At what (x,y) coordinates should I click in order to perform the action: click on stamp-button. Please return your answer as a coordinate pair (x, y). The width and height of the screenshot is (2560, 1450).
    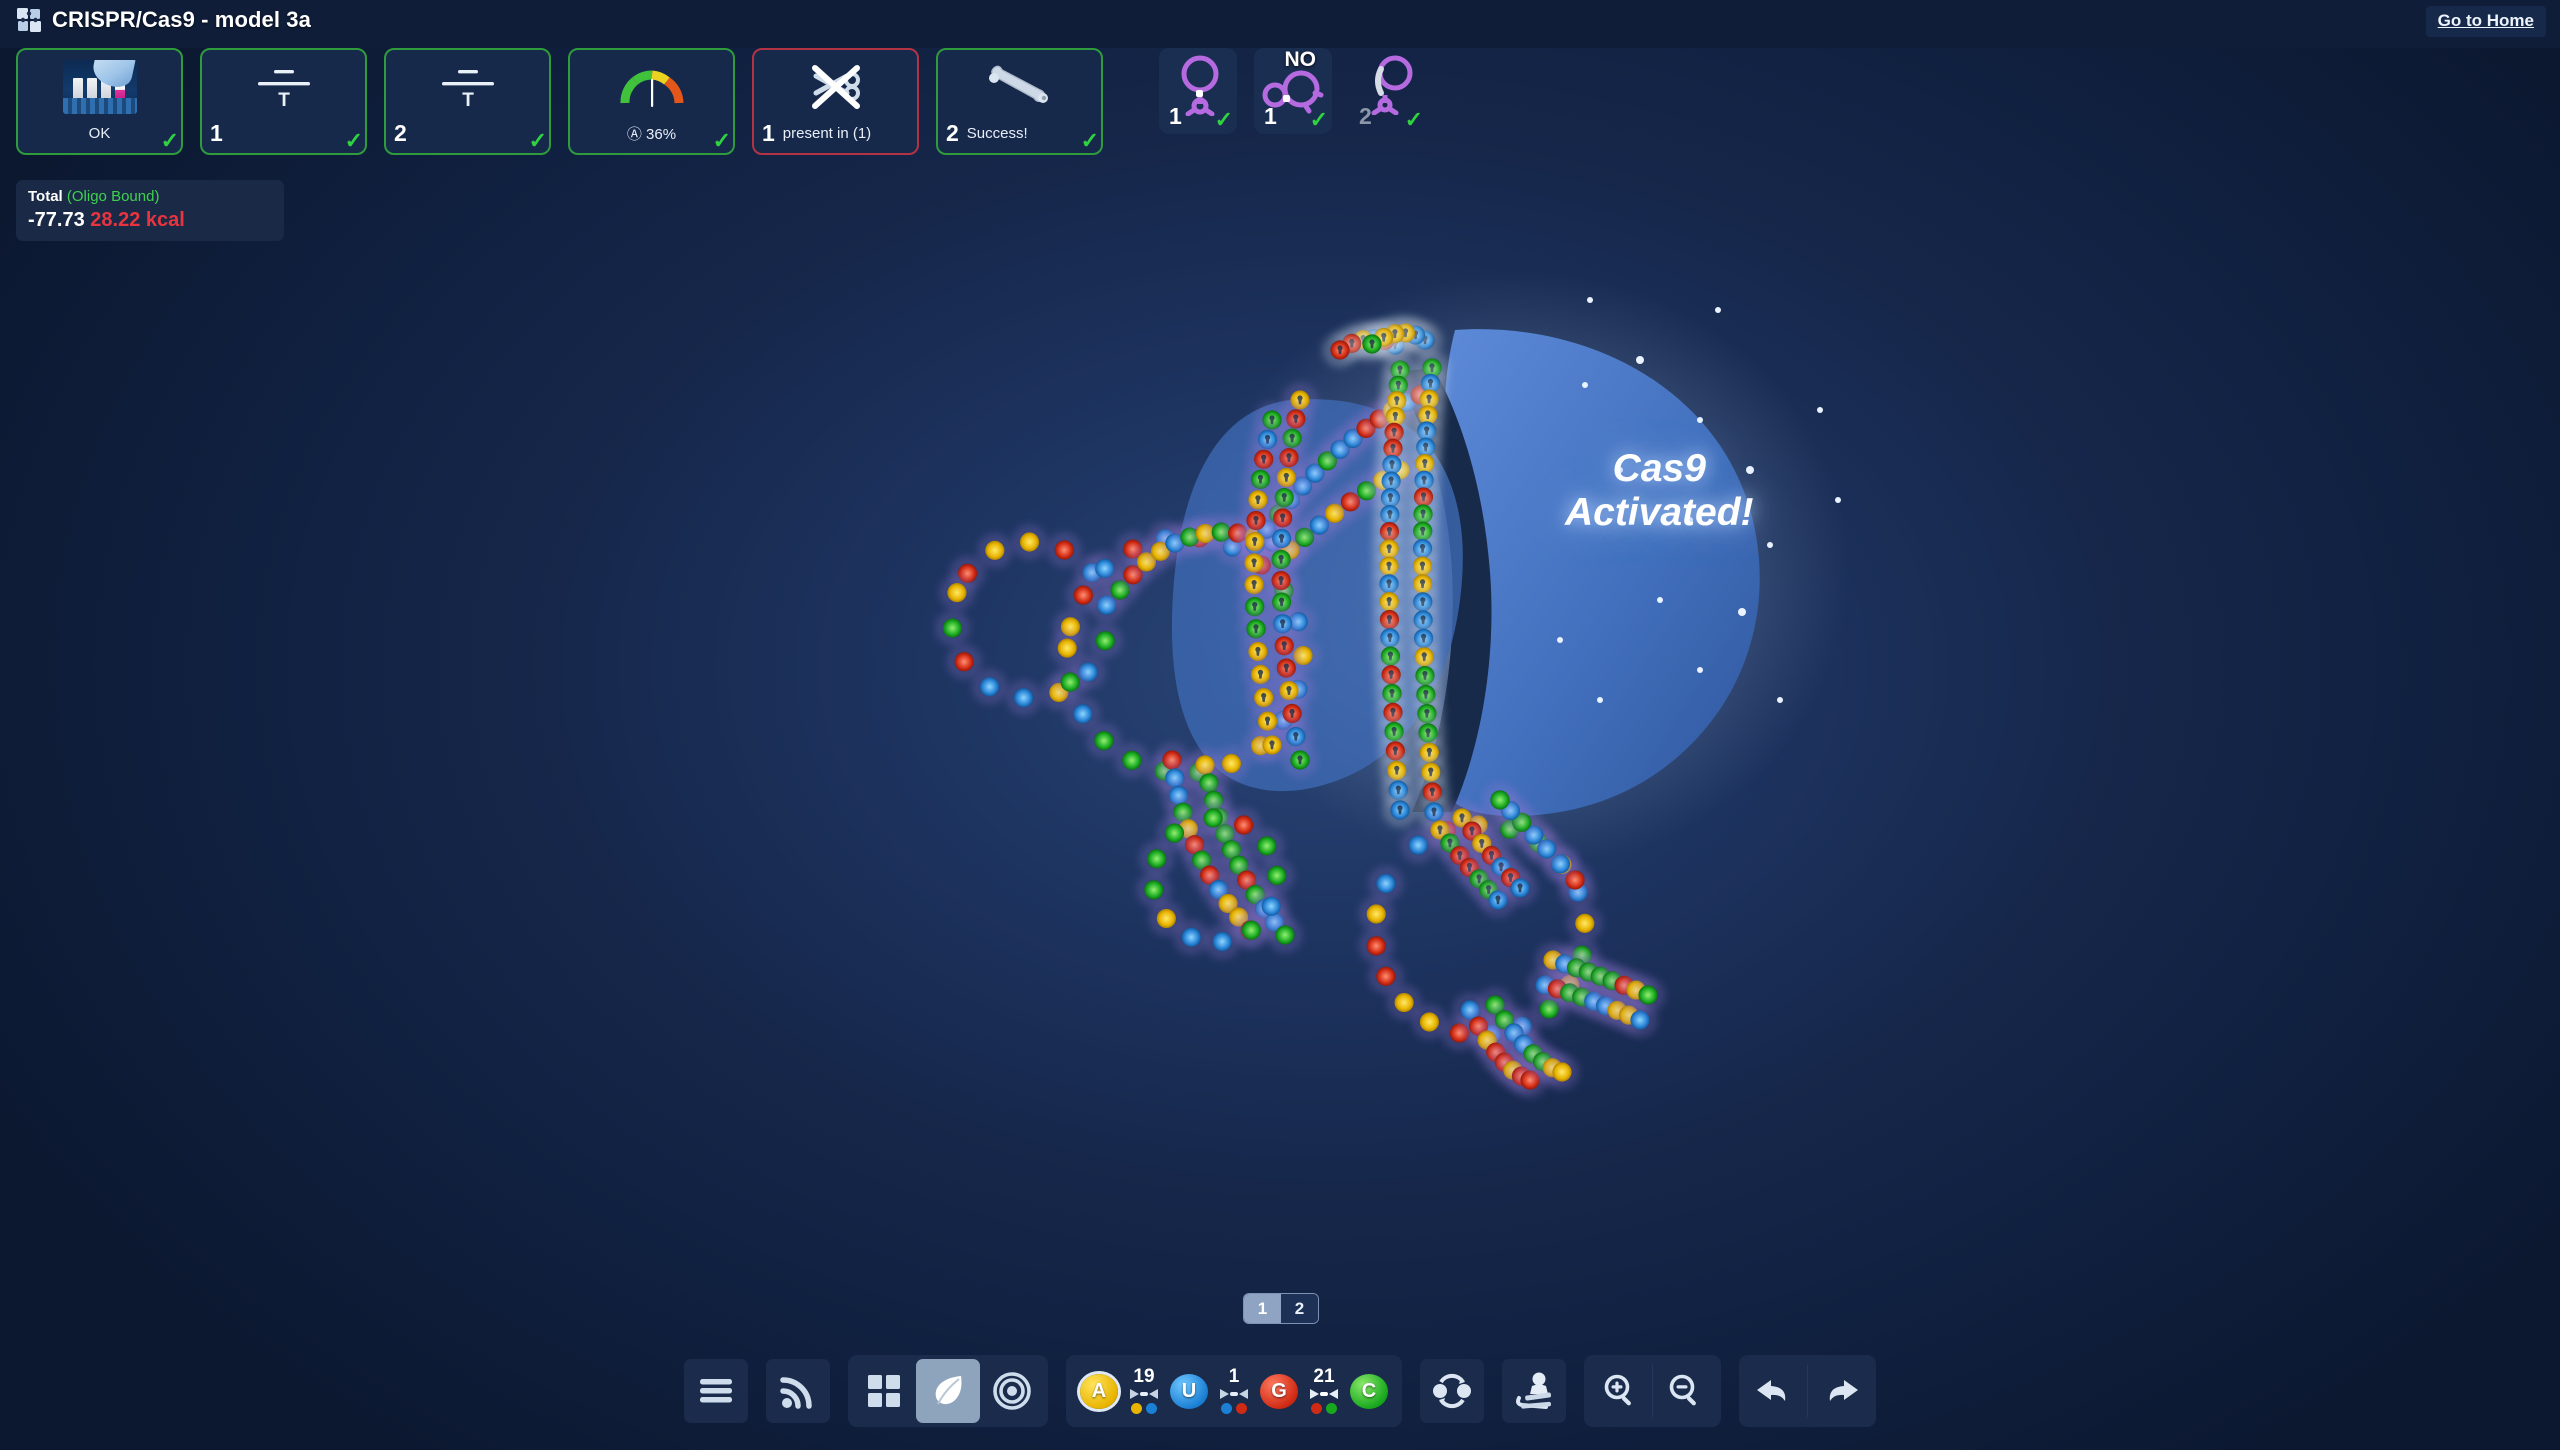
    Looking at the image, I should click on (1534, 1391).